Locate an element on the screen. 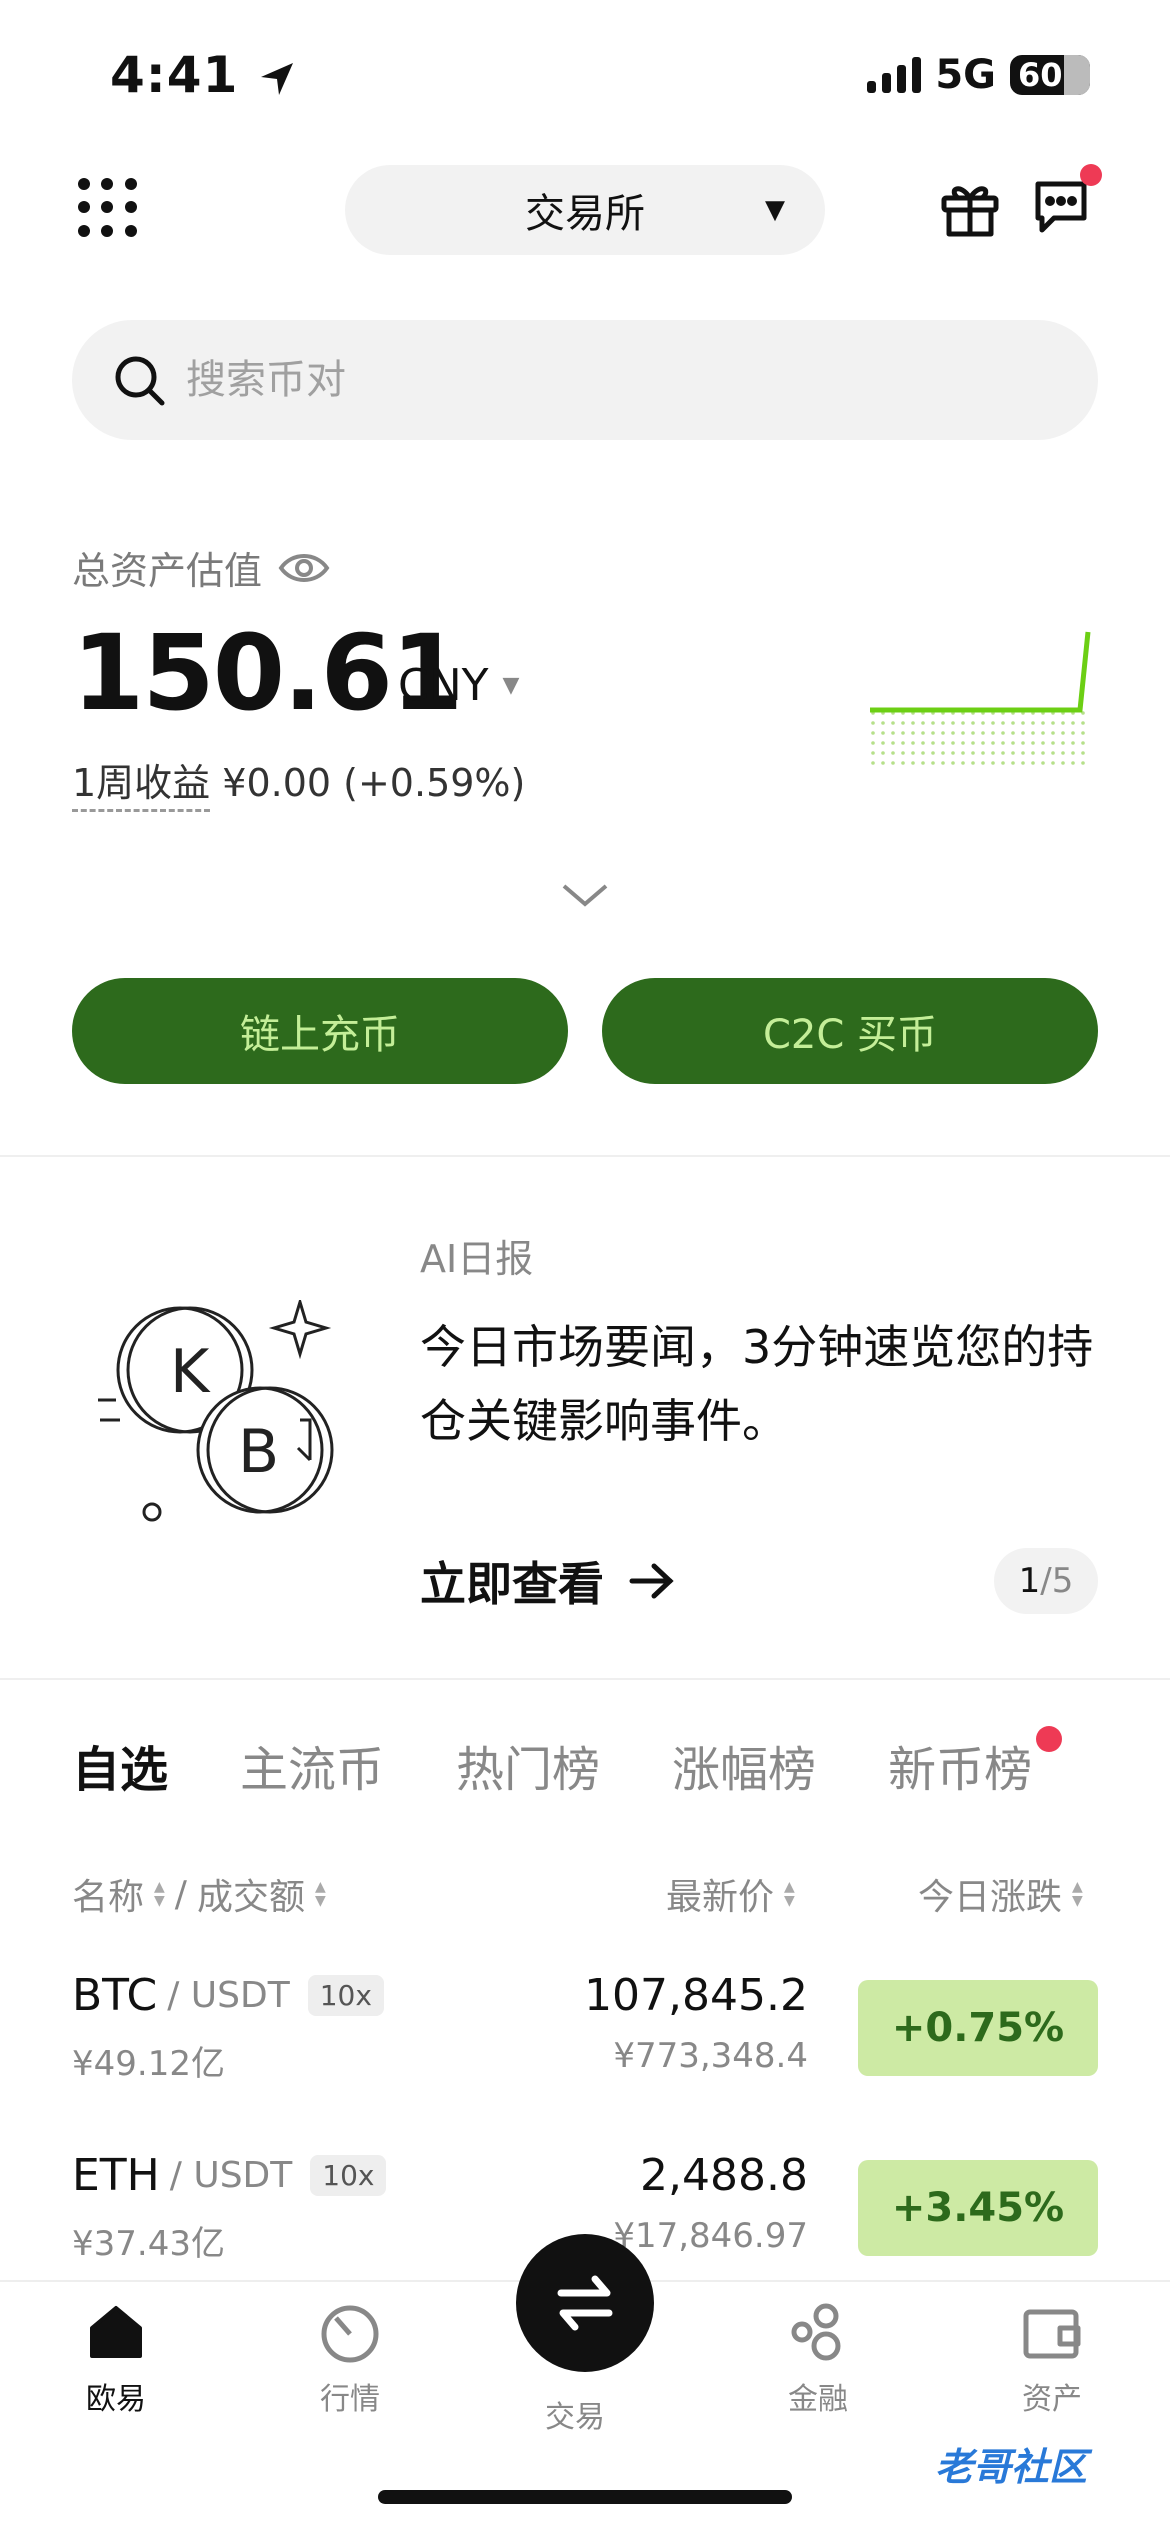  status-indicators: 5G 60 is located at coordinates (978, 75).